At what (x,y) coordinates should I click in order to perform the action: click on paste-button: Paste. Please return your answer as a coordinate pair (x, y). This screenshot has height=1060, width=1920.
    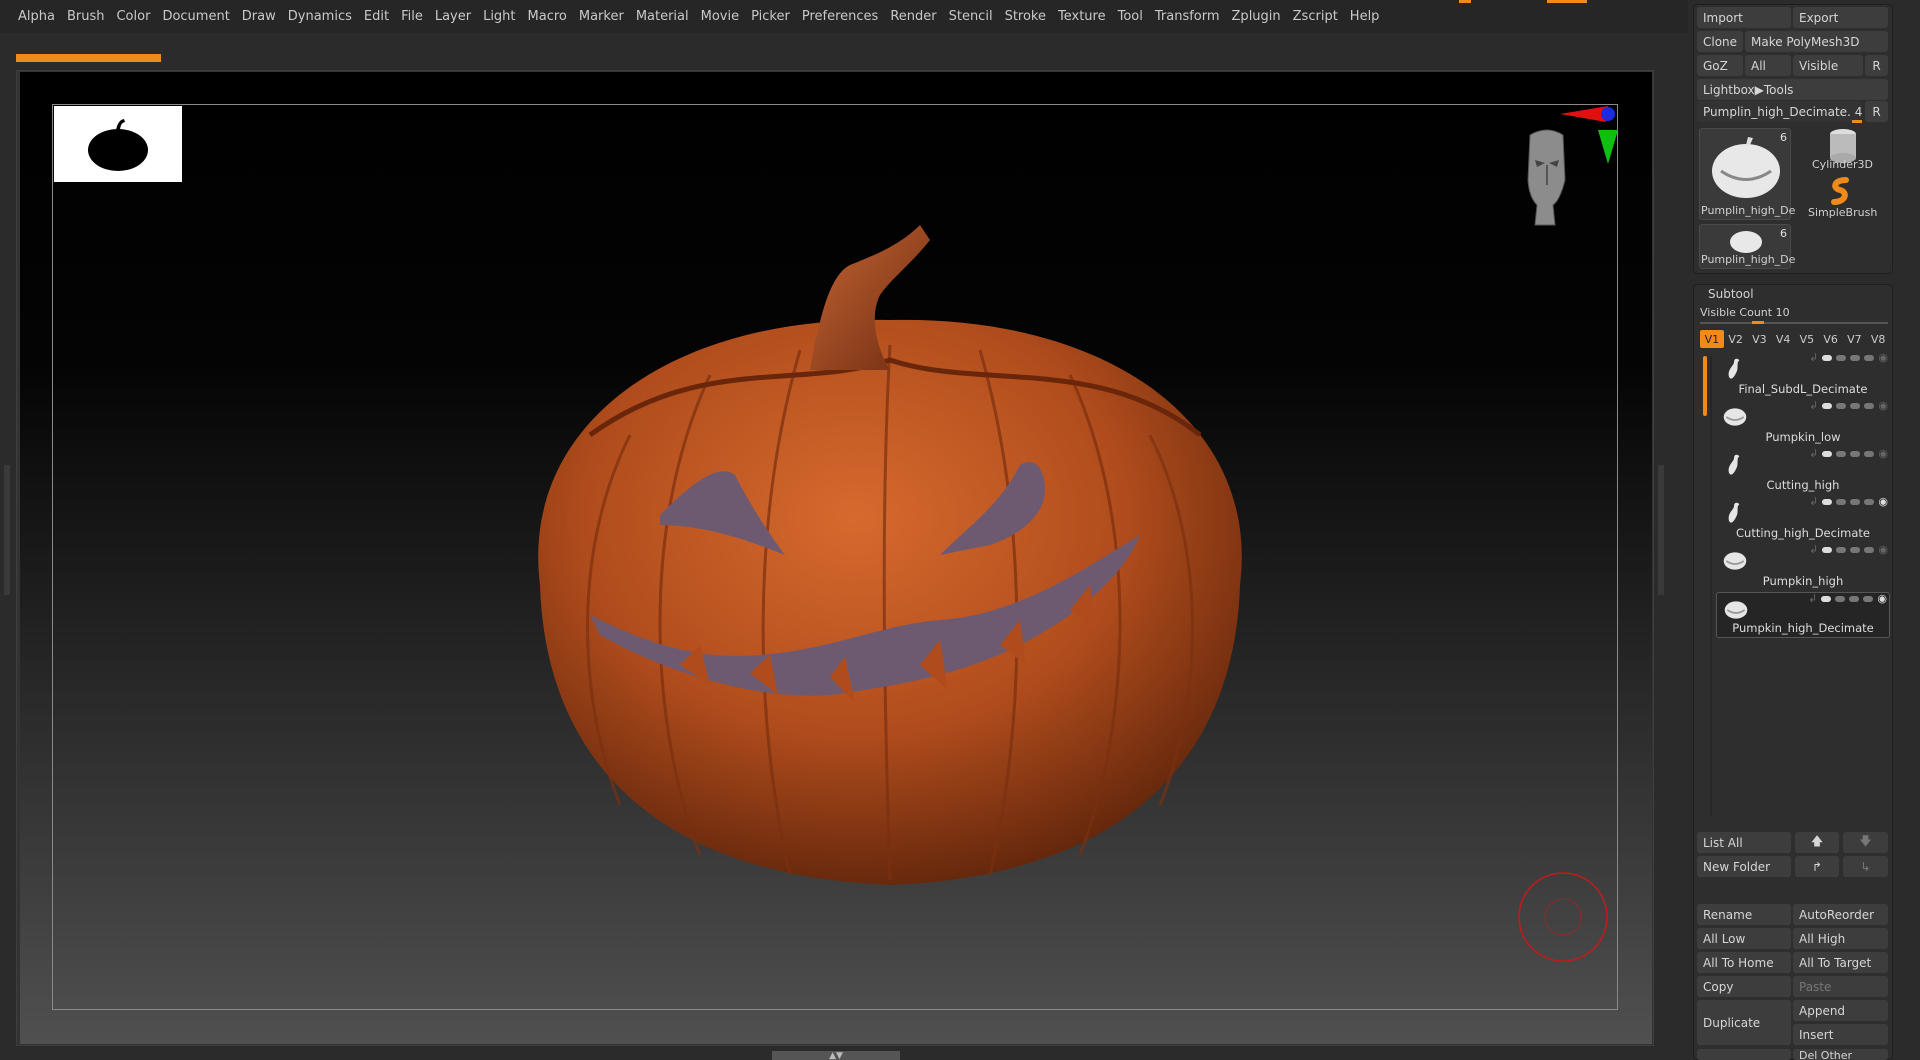
    Looking at the image, I should click on (1840, 986).